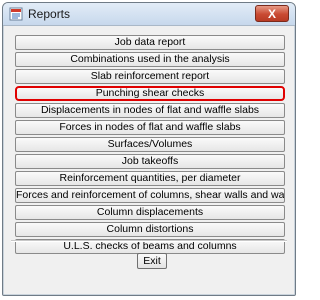 Image resolution: width=320 pixels, height=300 pixels. I want to click on reports-app-icon, so click(16, 14).